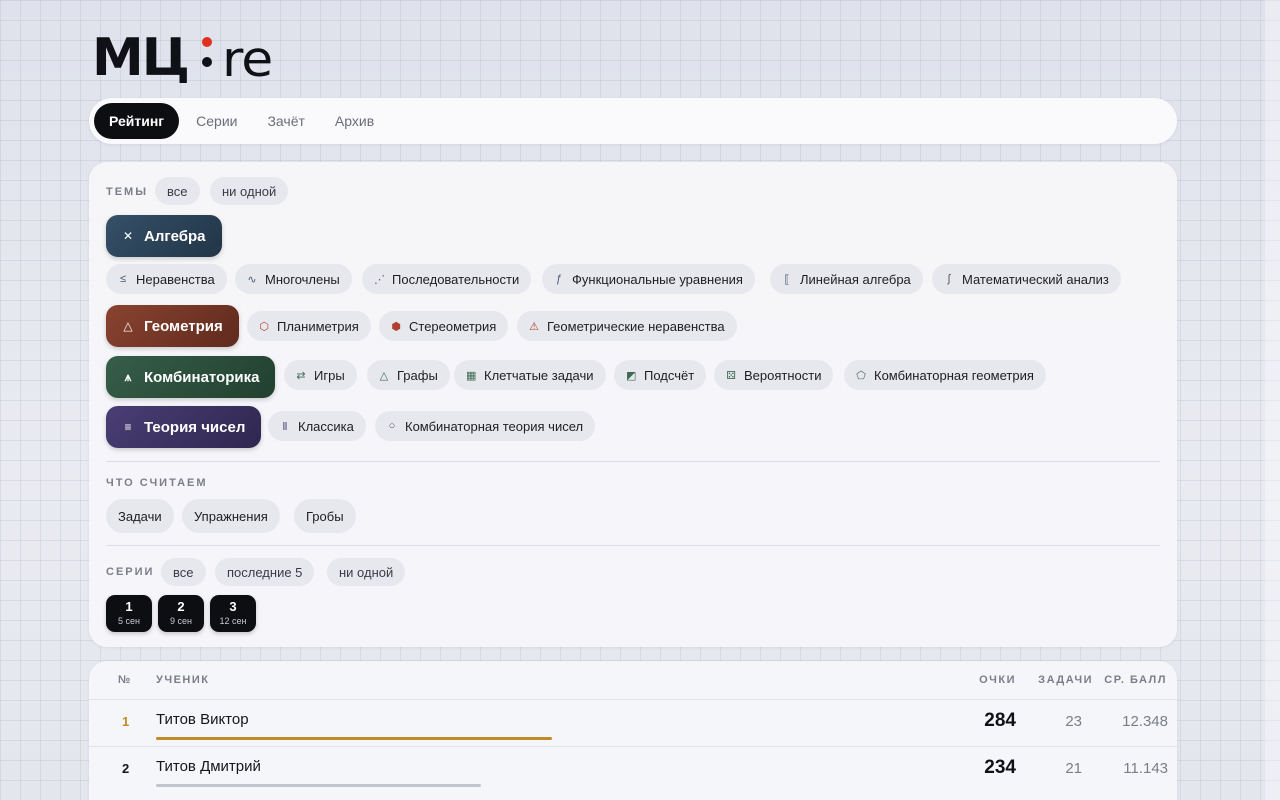 The height and width of the screenshot is (800, 1280). What do you see at coordinates (137, 121) in the screenshot?
I see `tab-rating: Рейтинг` at bounding box center [137, 121].